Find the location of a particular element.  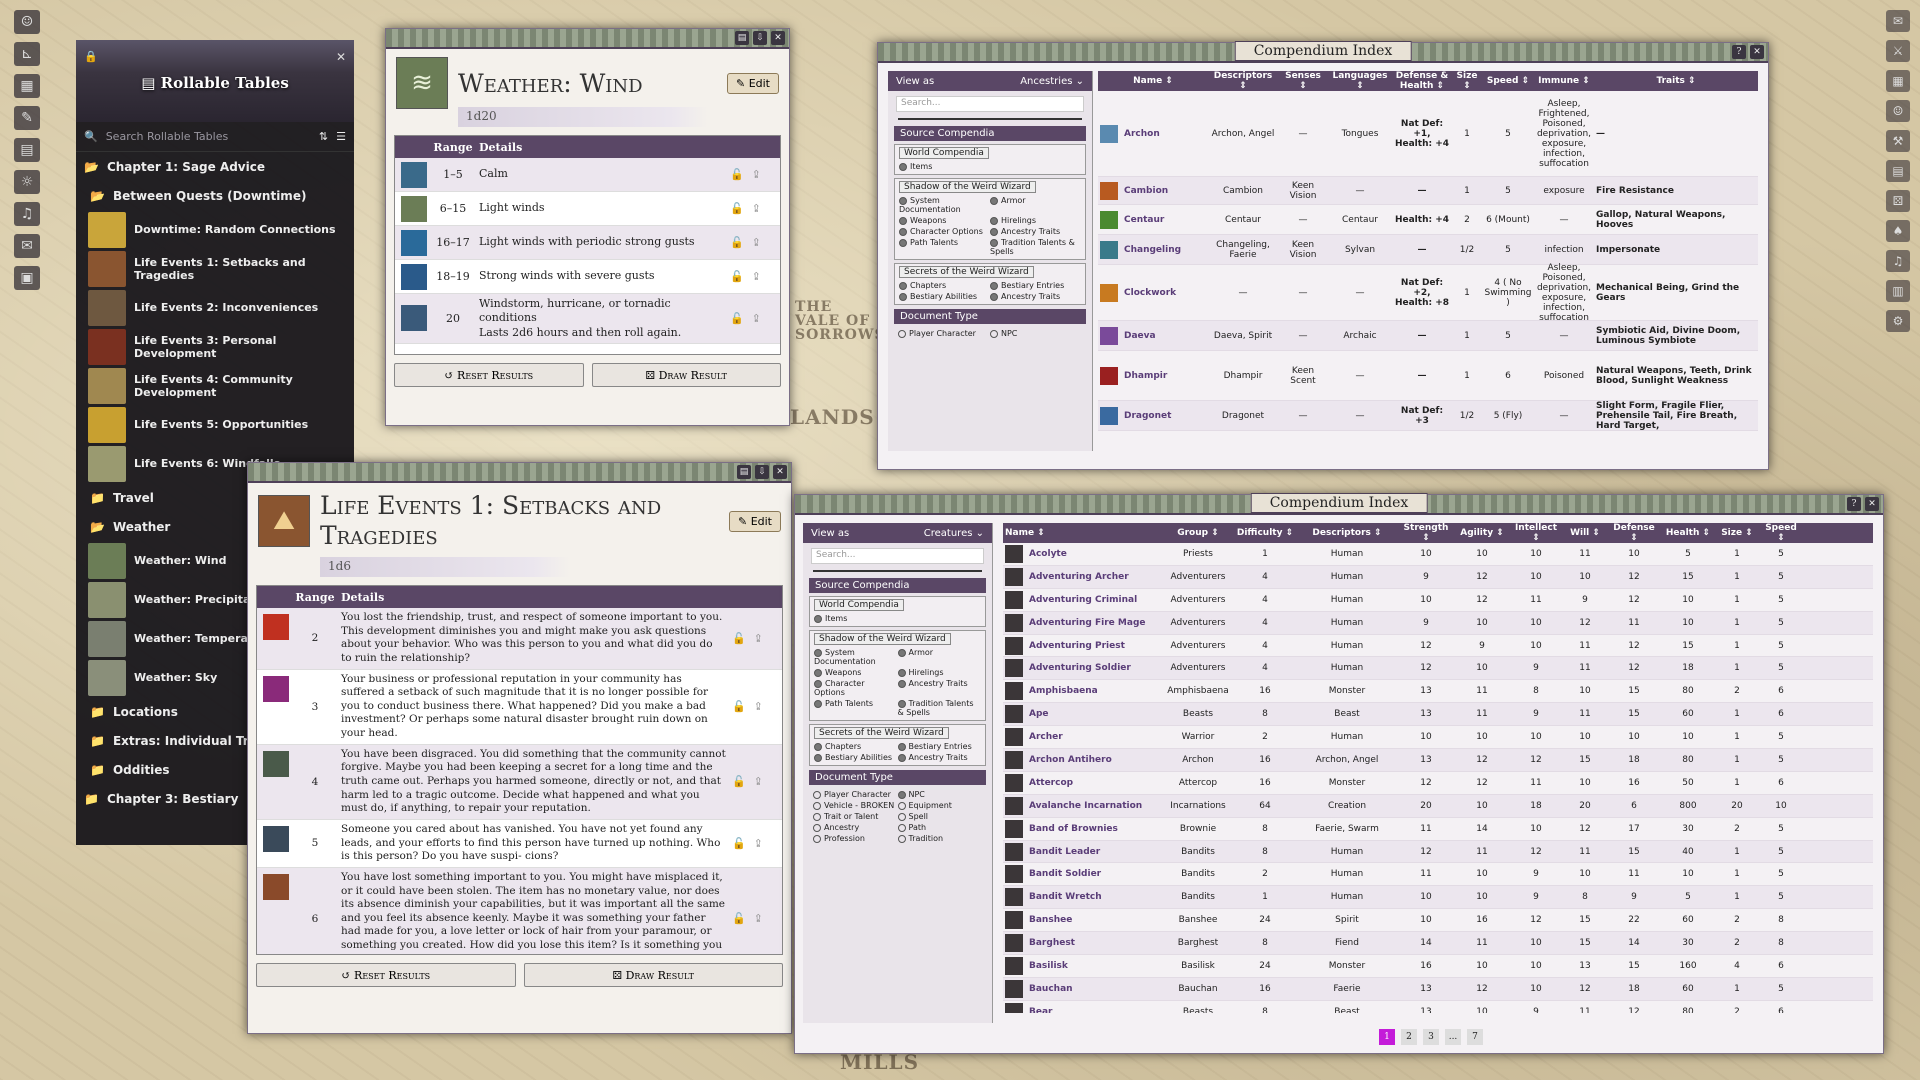

table-entry: Life Events 1: Setbacks and Tragedies is located at coordinates (215, 268).